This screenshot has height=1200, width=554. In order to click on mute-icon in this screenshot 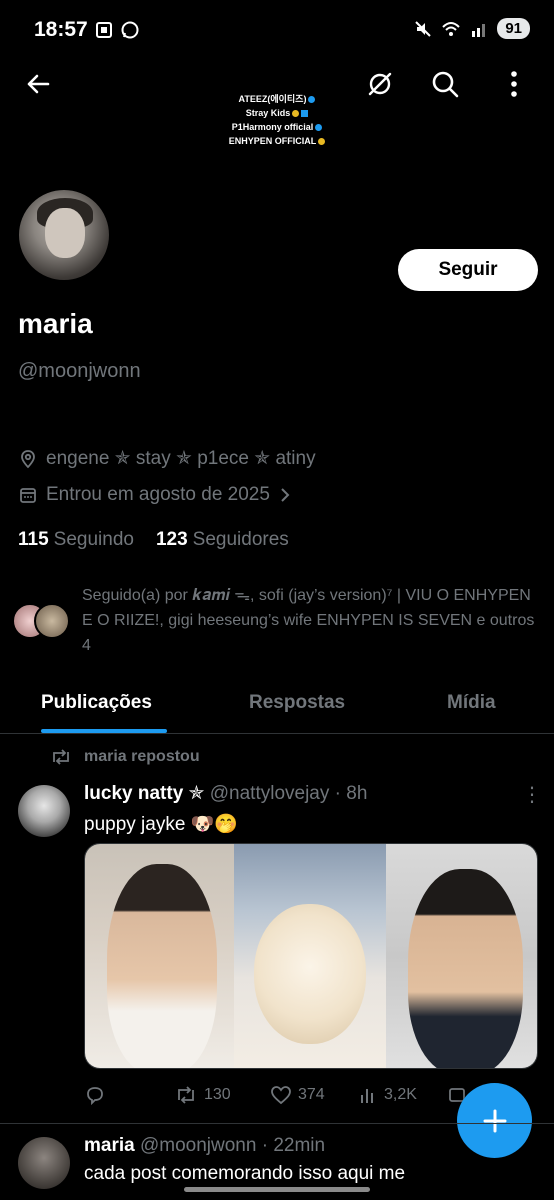, I will do `click(423, 28)`.